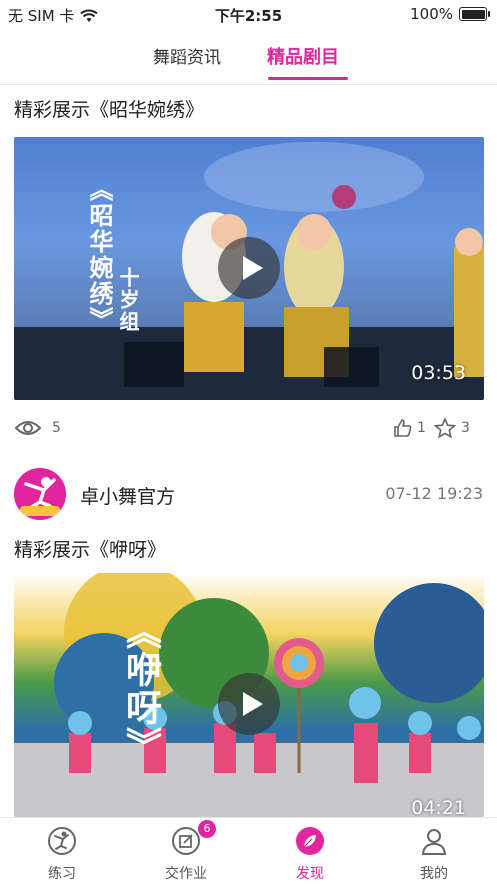 This screenshot has width=497, height=884. I want to click on video-overlay-title: 《昭华婉绣》, so click(99, 255).